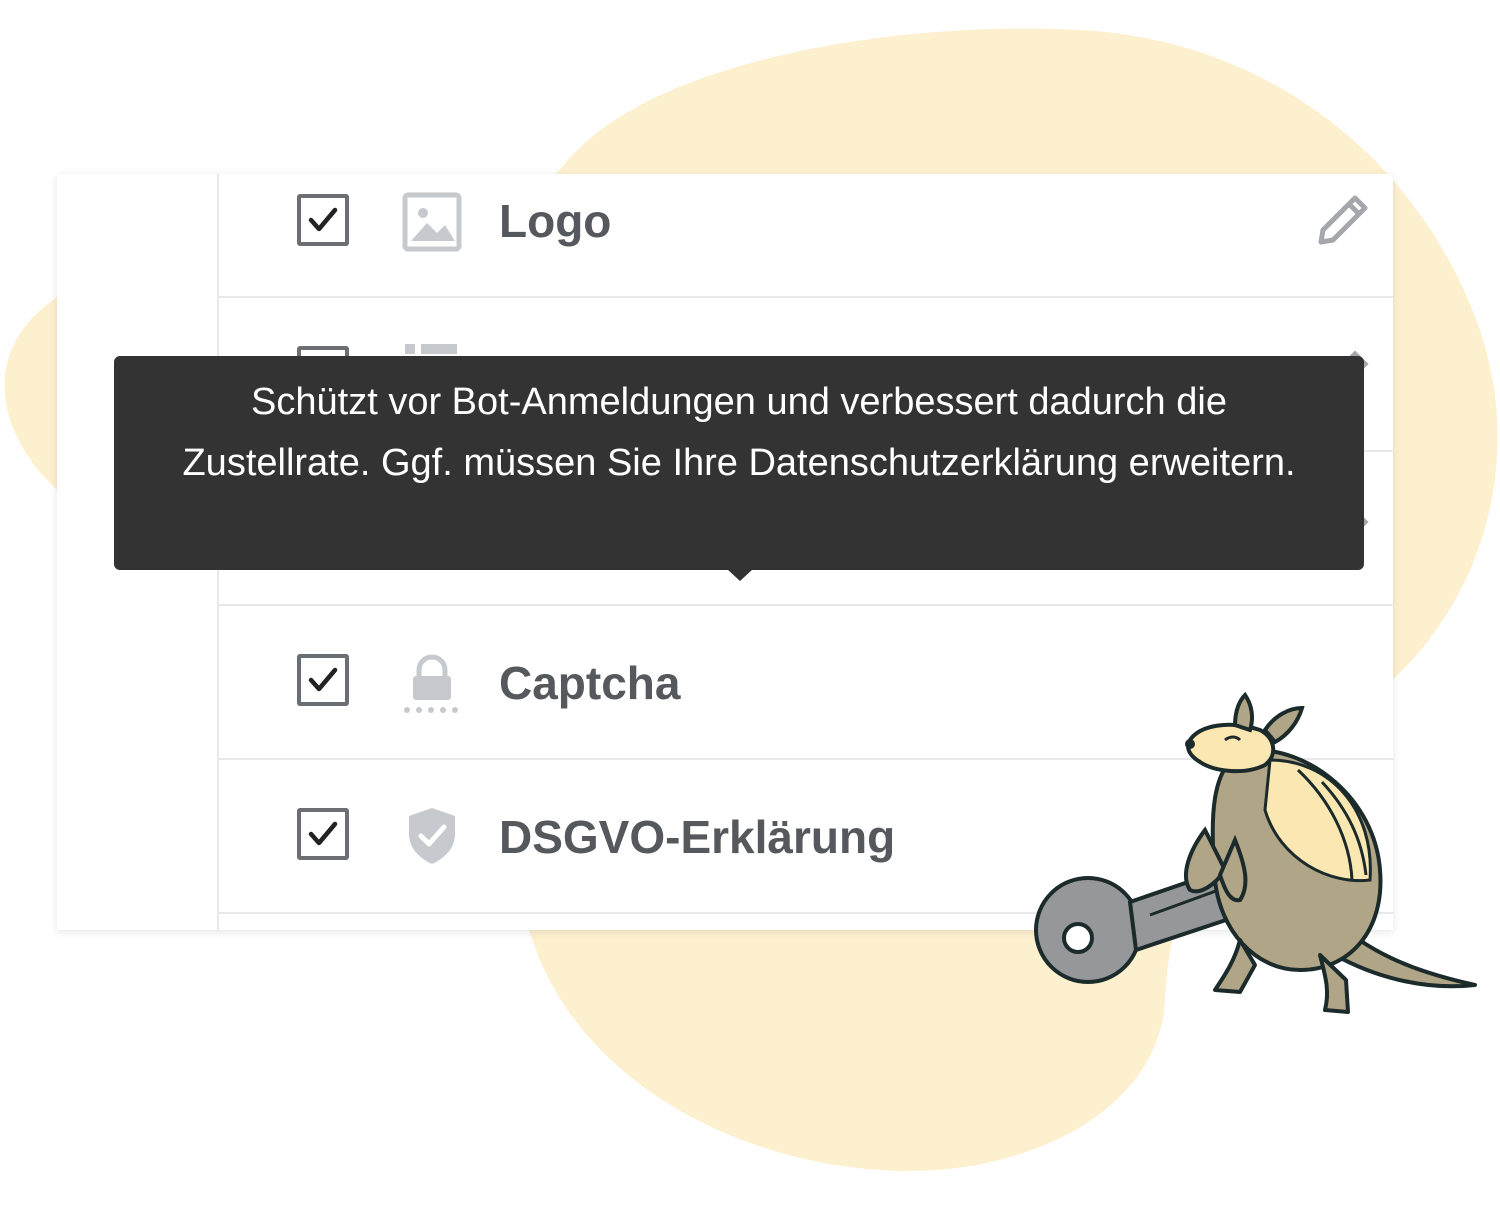 The width and height of the screenshot is (1500, 1207). What do you see at coordinates (555, 221) in the screenshot?
I see `item-label-logo: Logo` at bounding box center [555, 221].